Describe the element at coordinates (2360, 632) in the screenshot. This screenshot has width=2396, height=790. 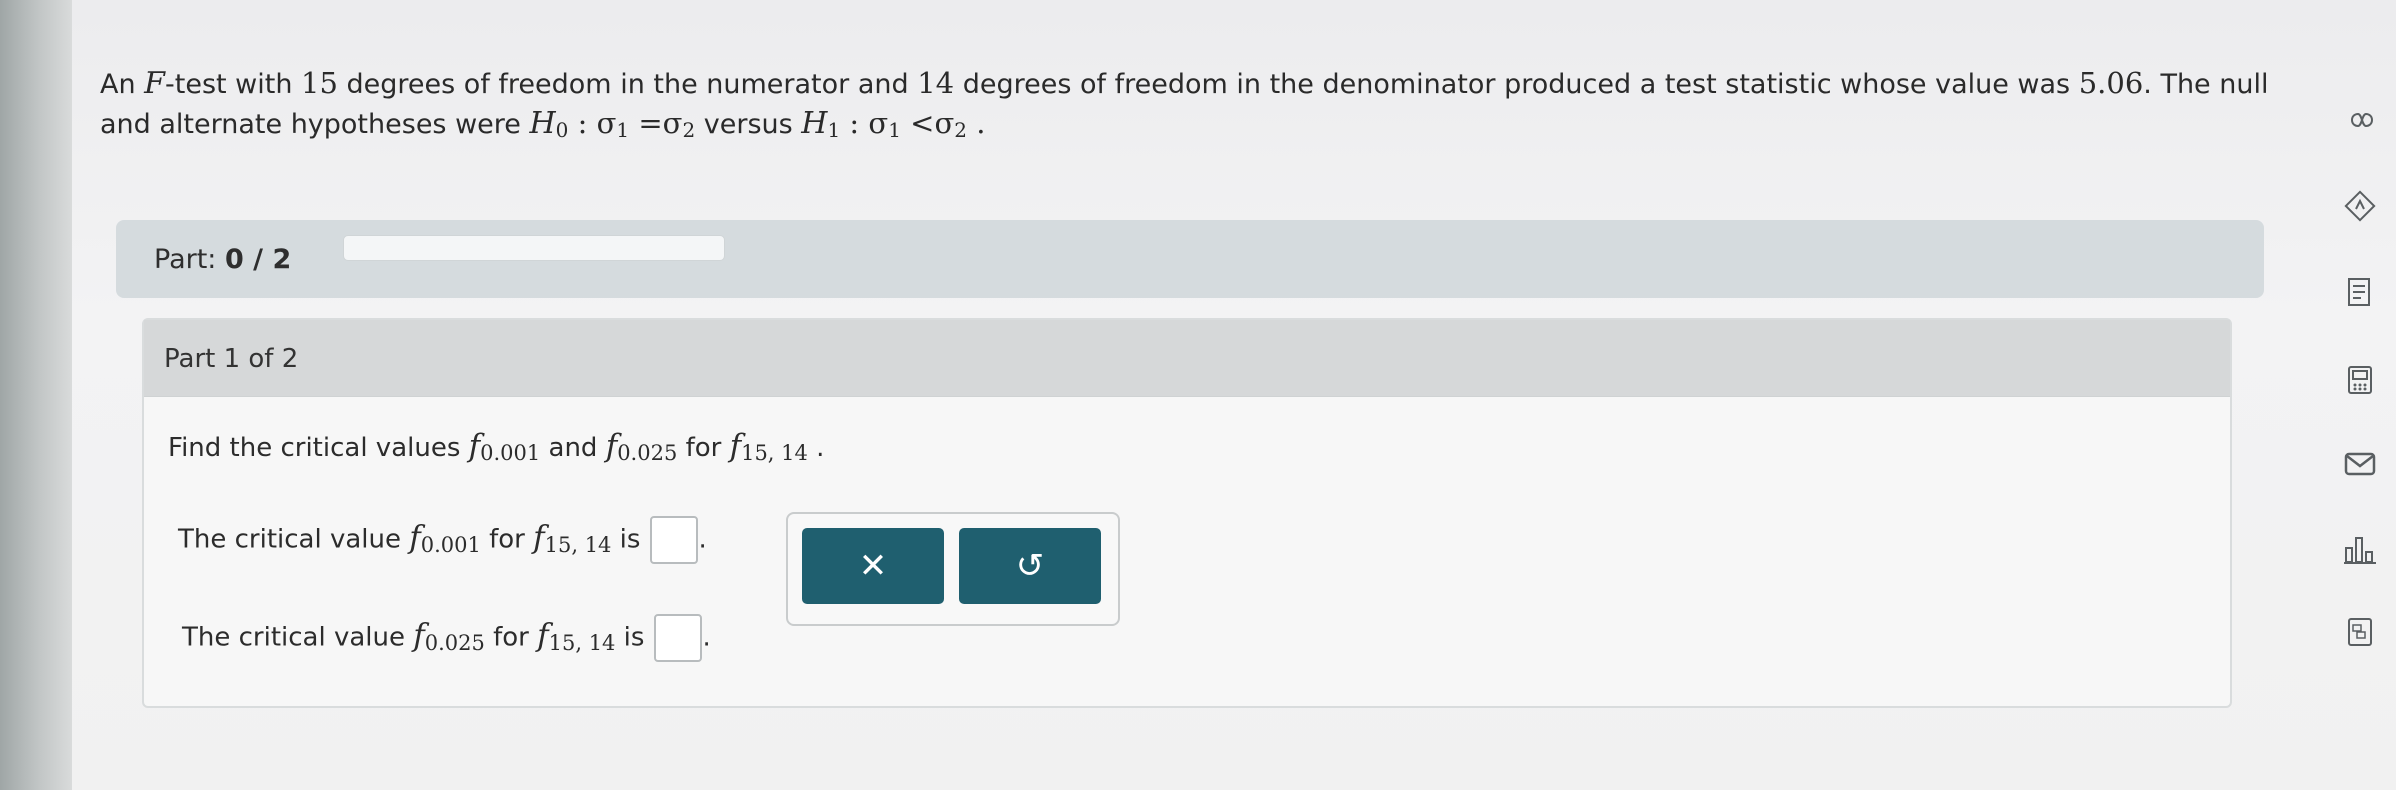
I see `data-icon` at that location.